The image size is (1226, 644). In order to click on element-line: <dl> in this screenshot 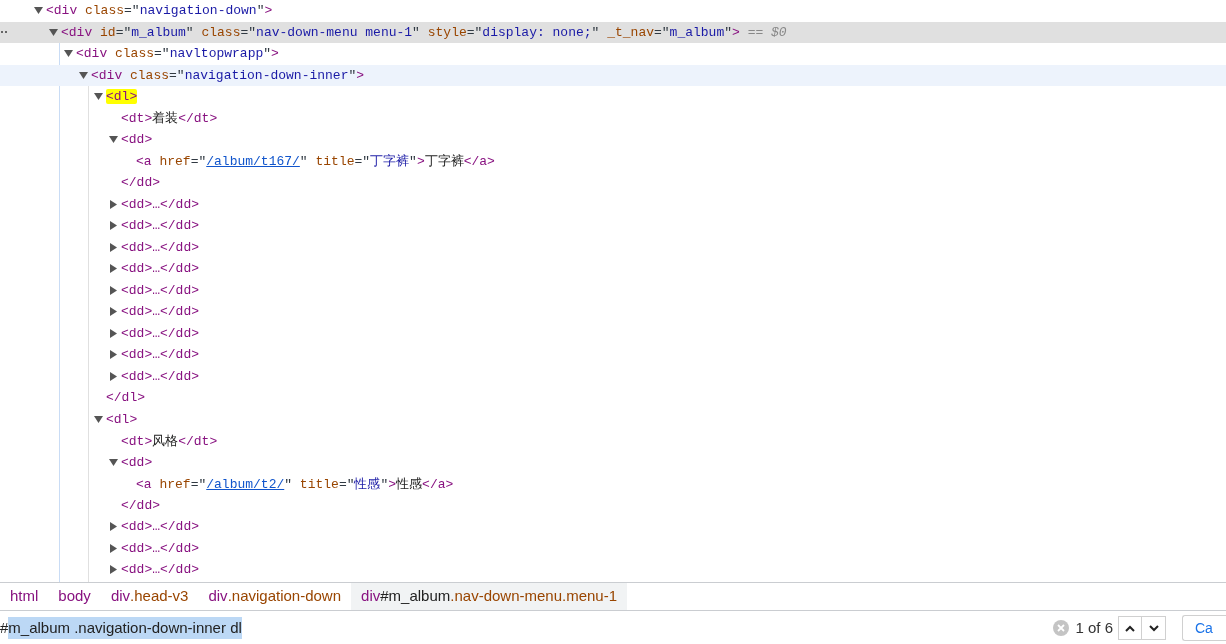, I will do `click(121, 419)`.